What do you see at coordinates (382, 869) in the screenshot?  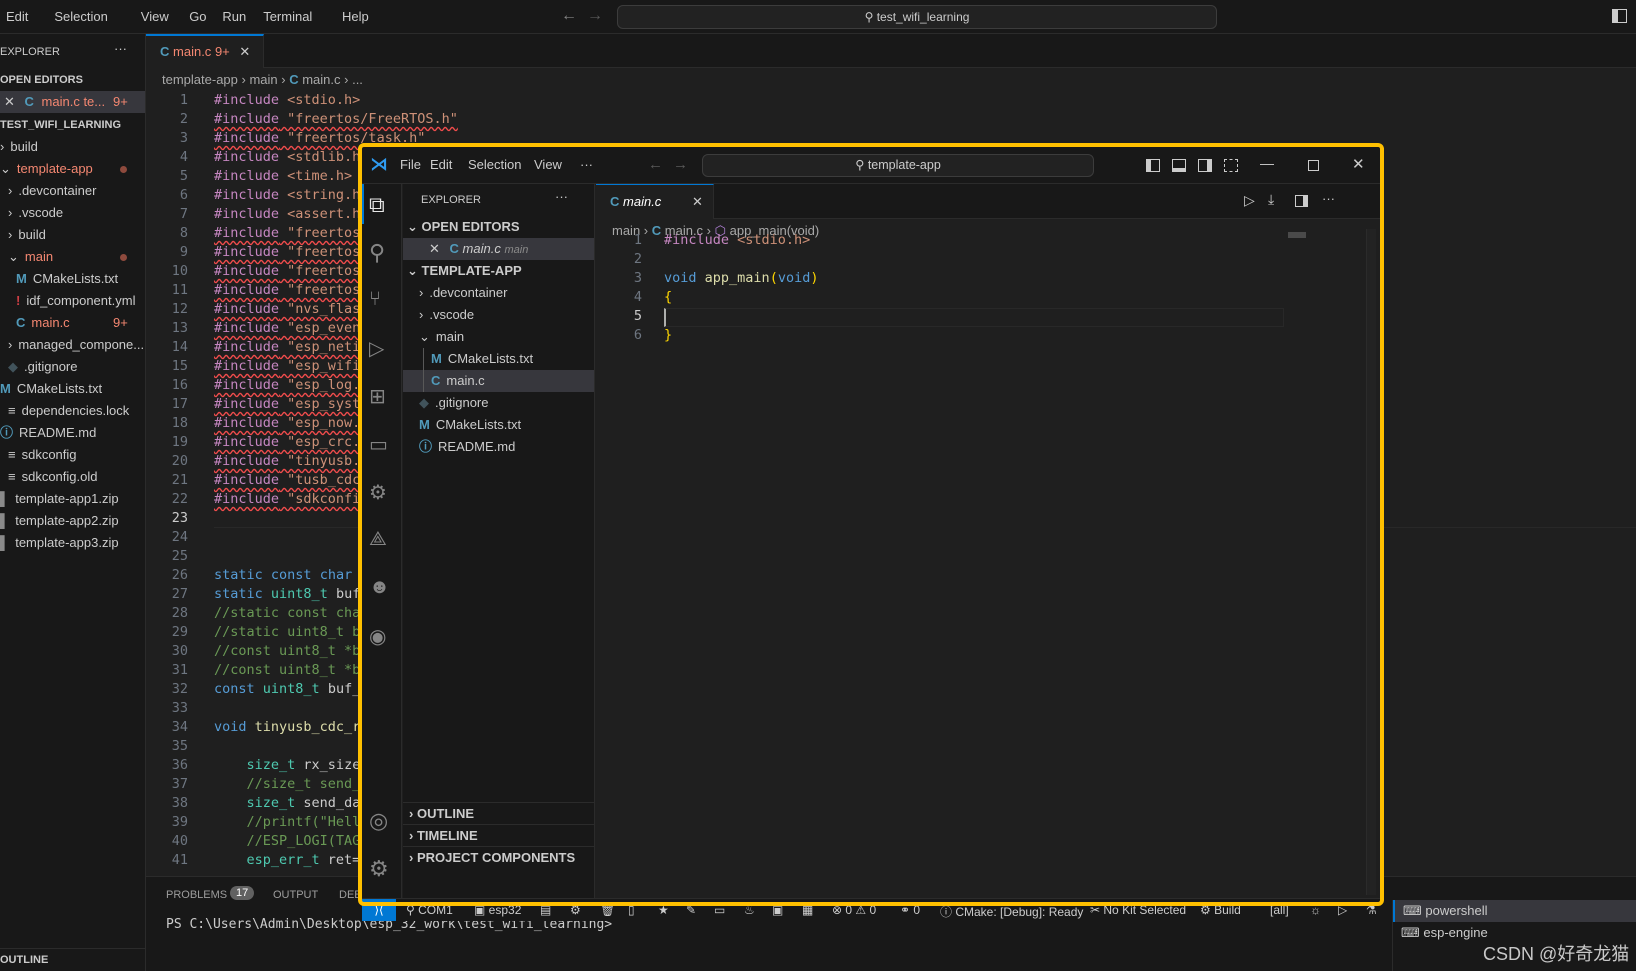 I see `manage-gear-icon: ⚙` at bounding box center [382, 869].